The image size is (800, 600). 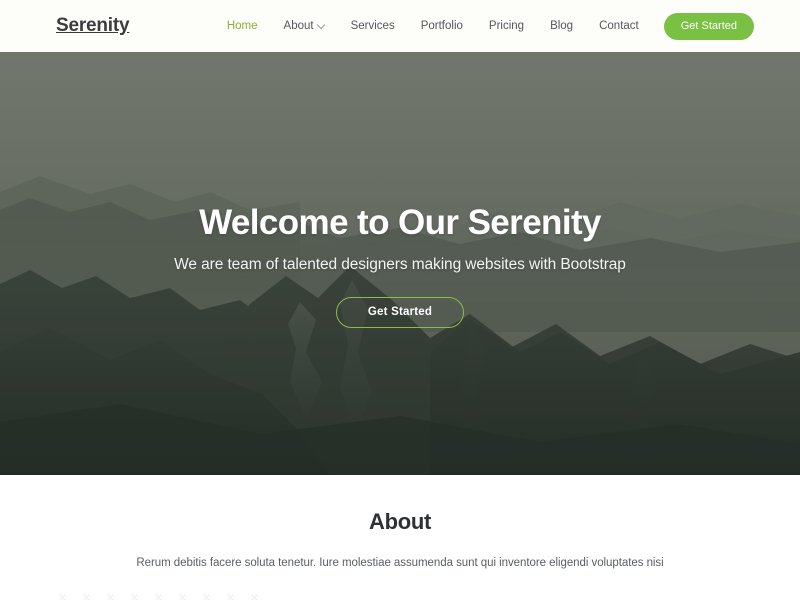 I want to click on nav-item-portfolio: Portfolio, so click(x=442, y=26).